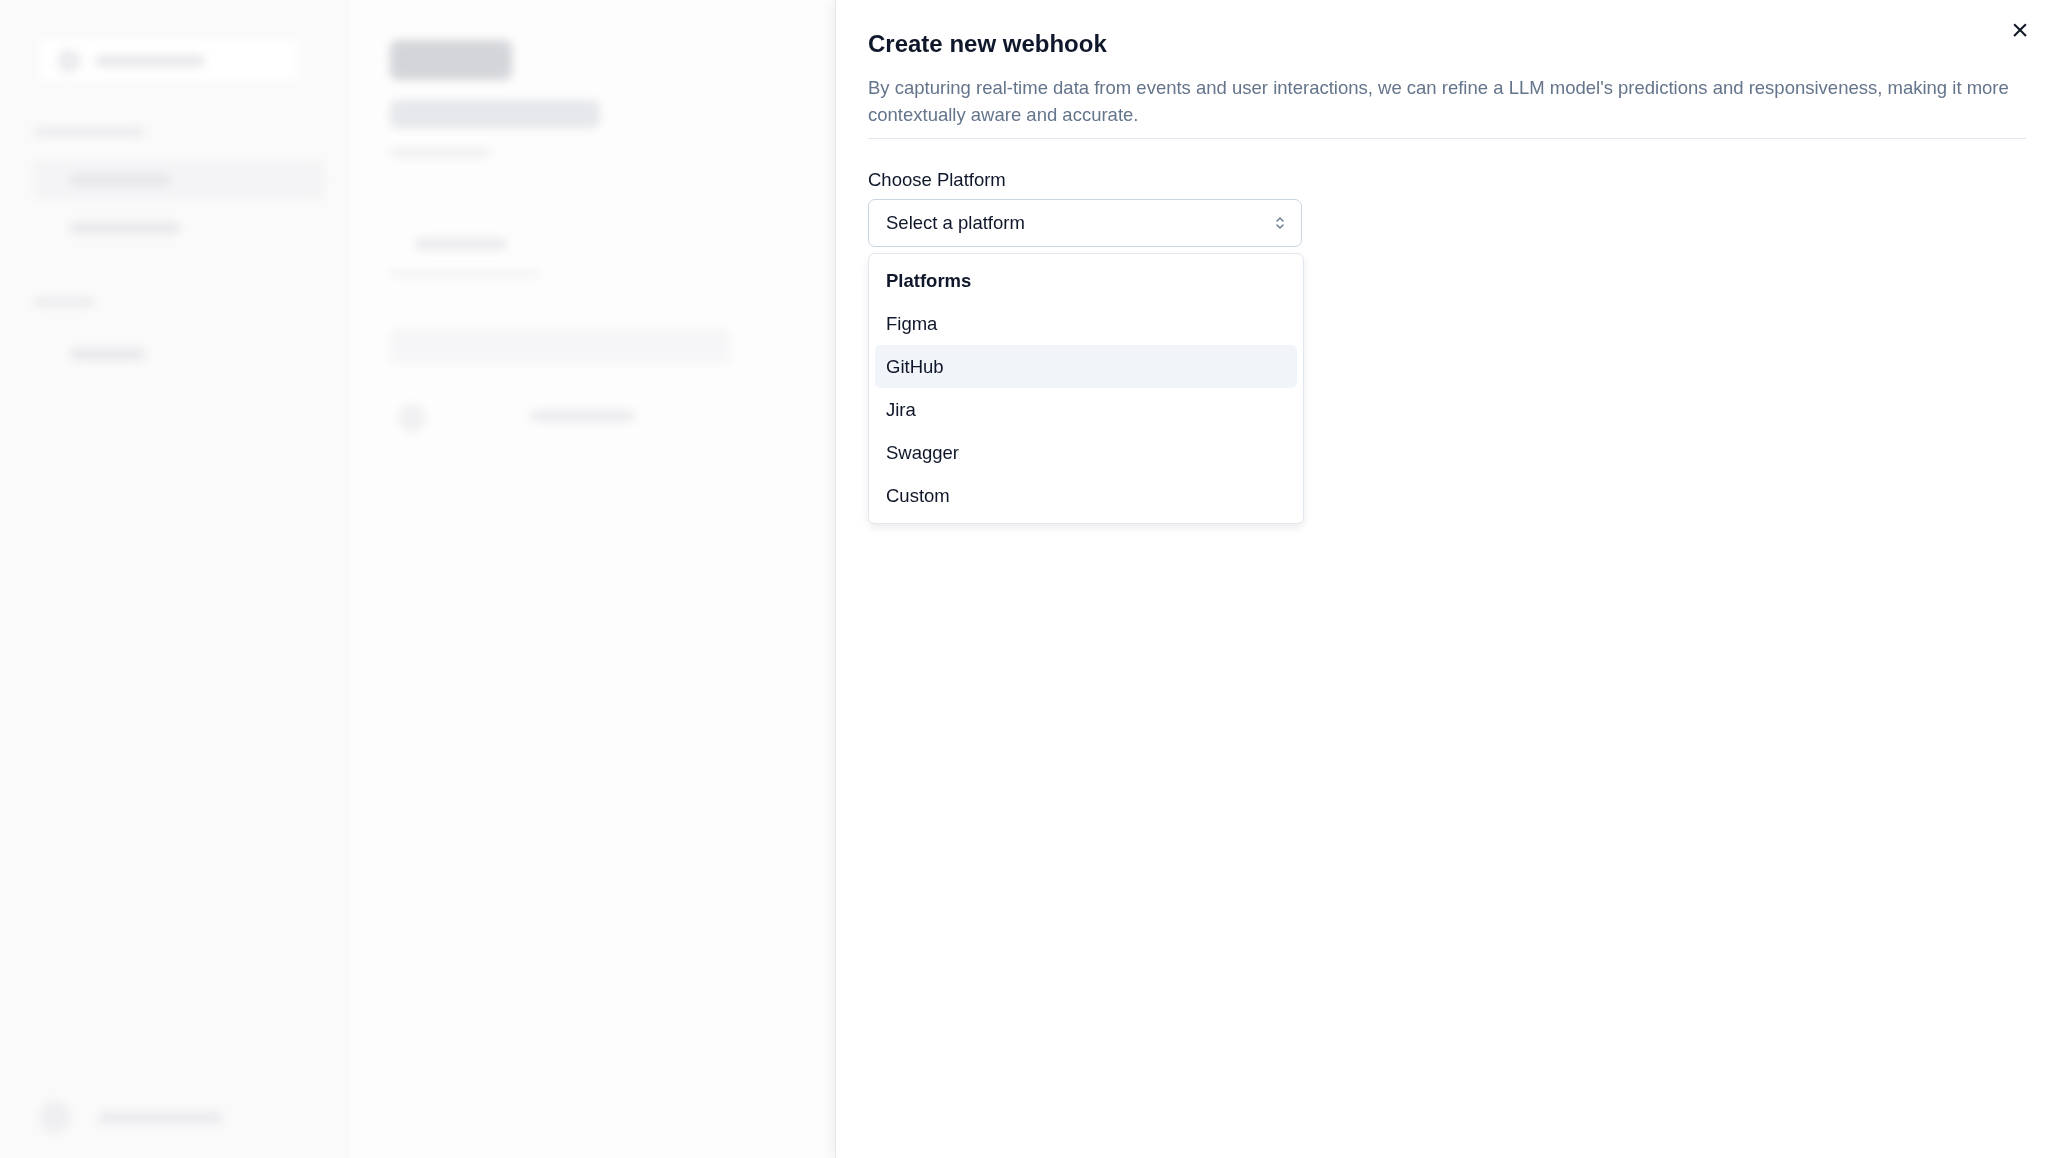 This screenshot has height=1158, width=2048. Describe the element at coordinates (1086, 495) in the screenshot. I see `menu-option: Custom` at that location.